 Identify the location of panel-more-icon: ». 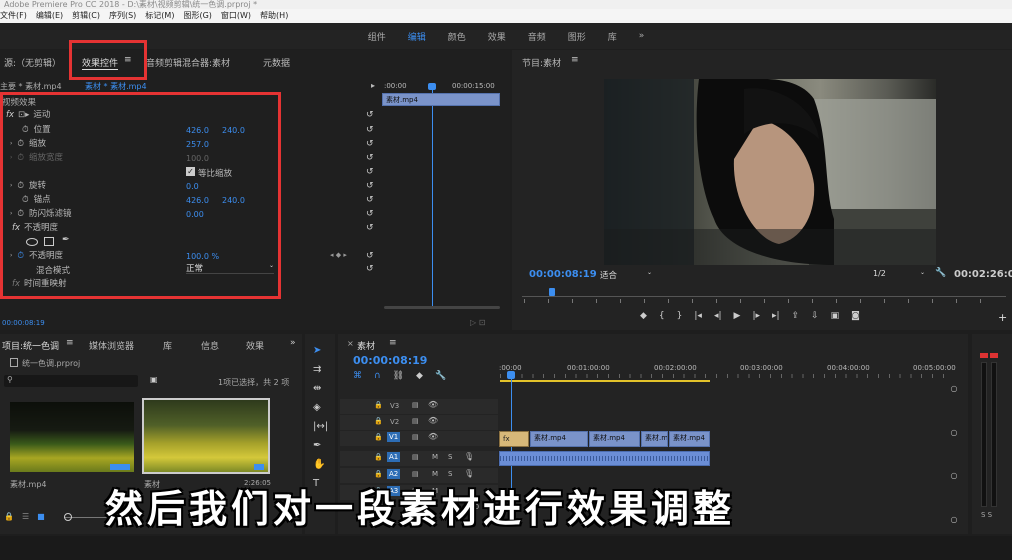
(293, 343).